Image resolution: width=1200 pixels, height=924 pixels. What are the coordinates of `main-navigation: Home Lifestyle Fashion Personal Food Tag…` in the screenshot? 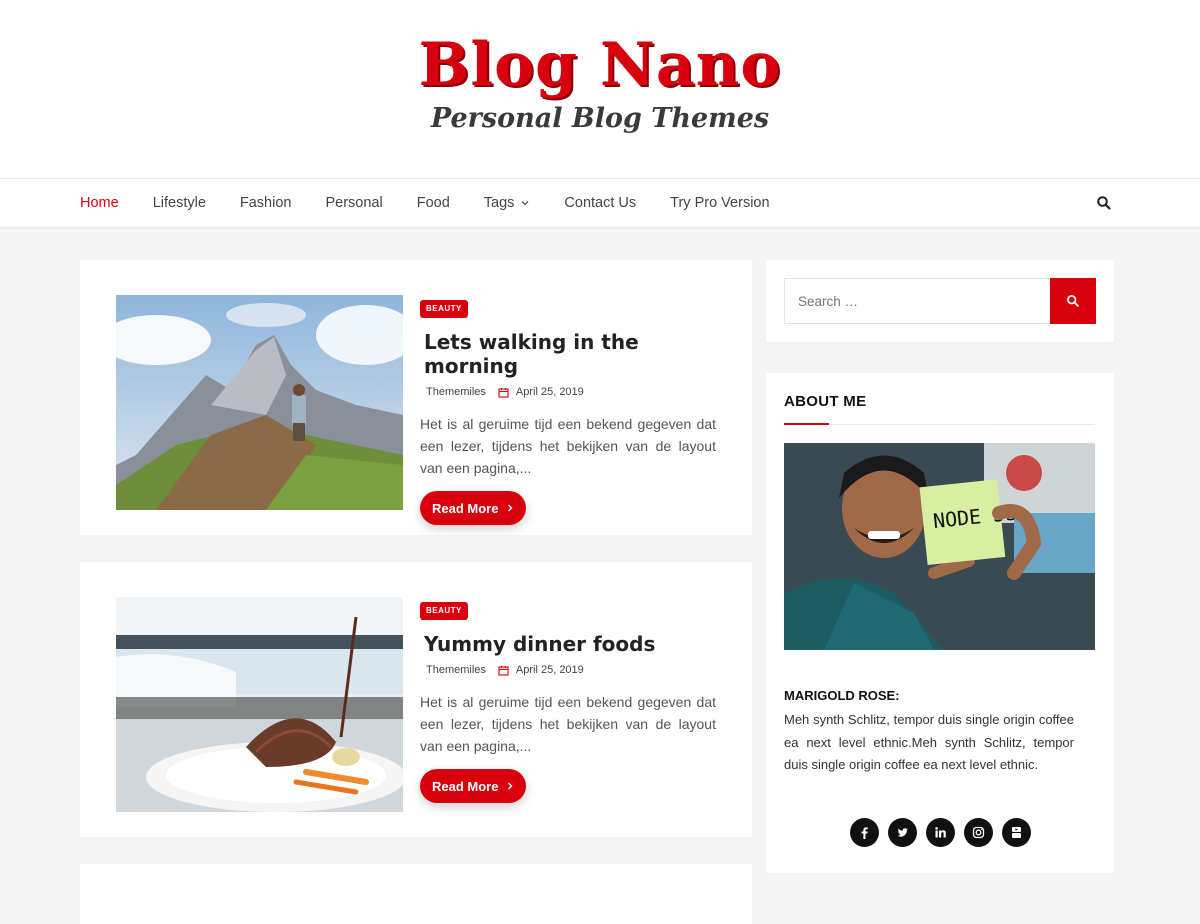 It's located at (600, 203).